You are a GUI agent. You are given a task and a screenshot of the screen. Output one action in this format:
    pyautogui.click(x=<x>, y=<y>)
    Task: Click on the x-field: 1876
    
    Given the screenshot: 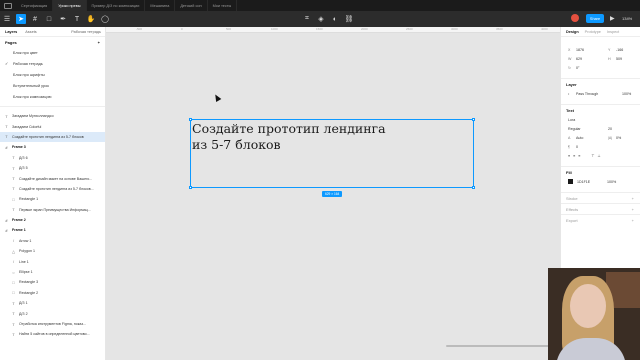 What is the action you would take?
    pyautogui.click(x=592, y=50)
    